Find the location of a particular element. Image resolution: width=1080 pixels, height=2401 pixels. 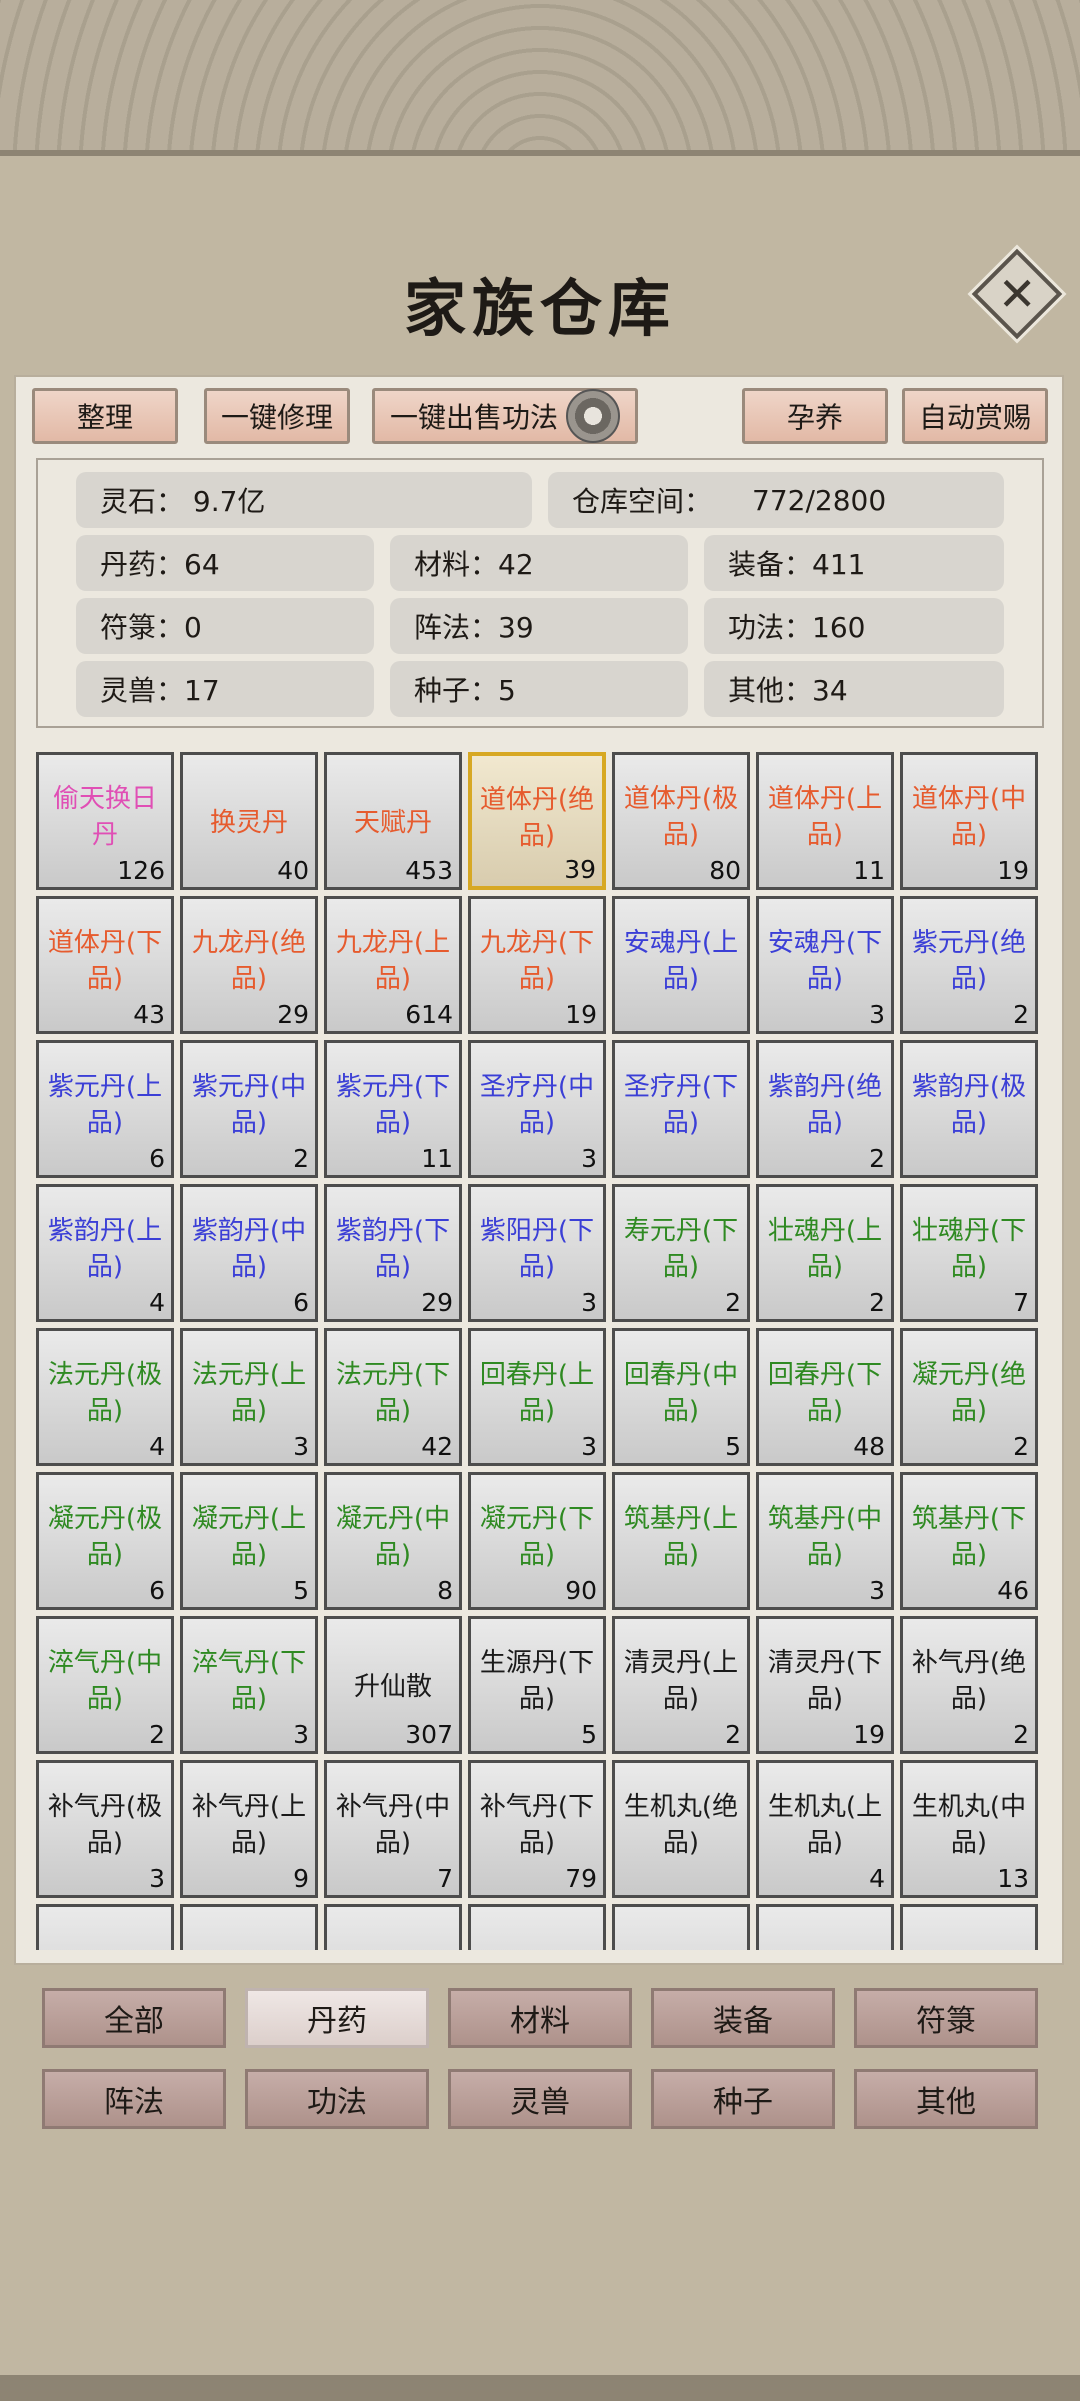

tab-3: 装备 is located at coordinates (743, 2018).